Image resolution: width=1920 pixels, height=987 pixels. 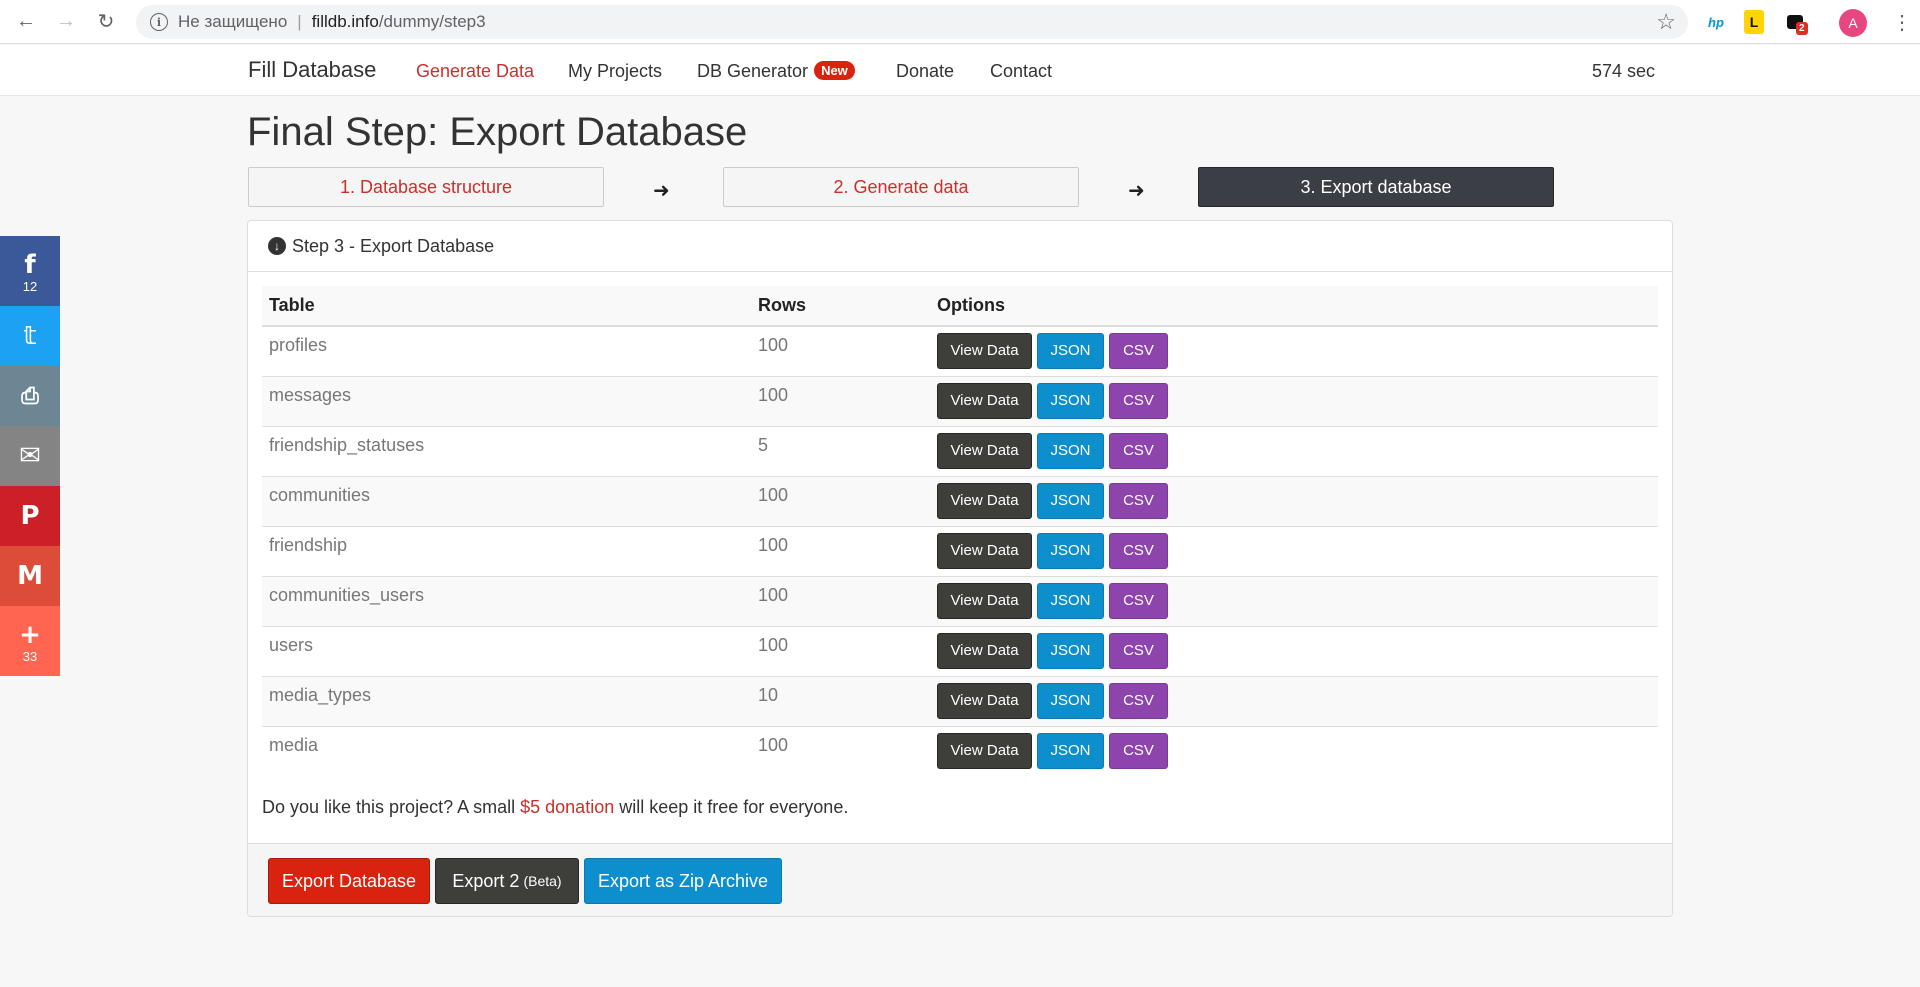 I want to click on email-share-button: ✉, so click(x=30, y=456).